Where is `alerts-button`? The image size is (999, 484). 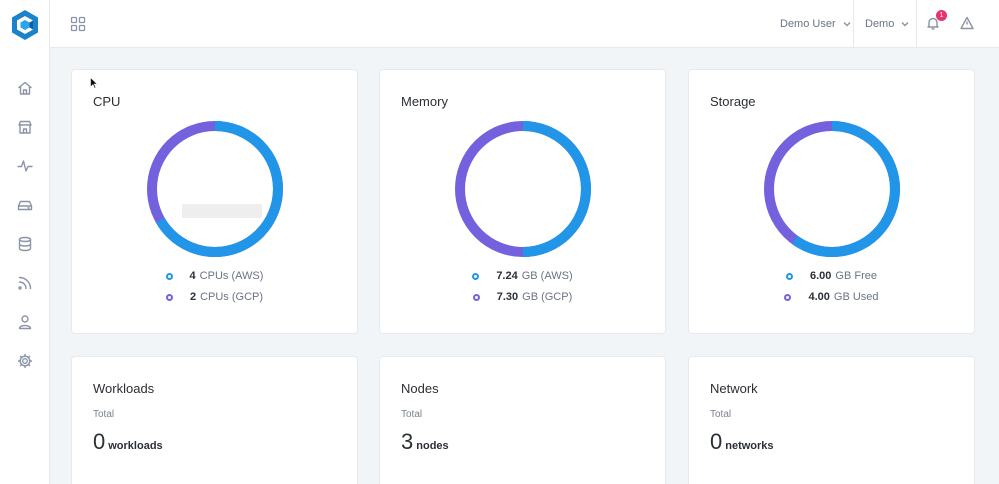 alerts-button is located at coordinates (968, 24).